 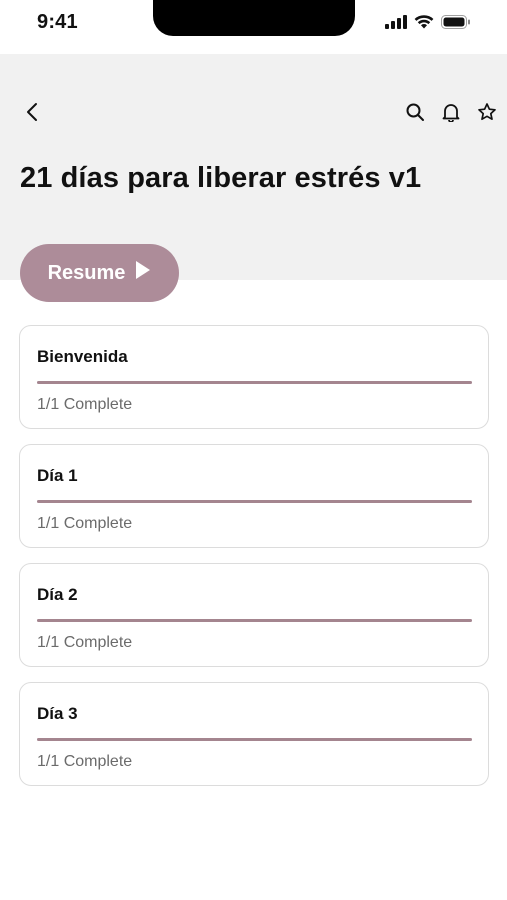 What do you see at coordinates (254, 377) in the screenshot?
I see `module-card-bienvenida: Bienvenida 1/1 Complete` at bounding box center [254, 377].